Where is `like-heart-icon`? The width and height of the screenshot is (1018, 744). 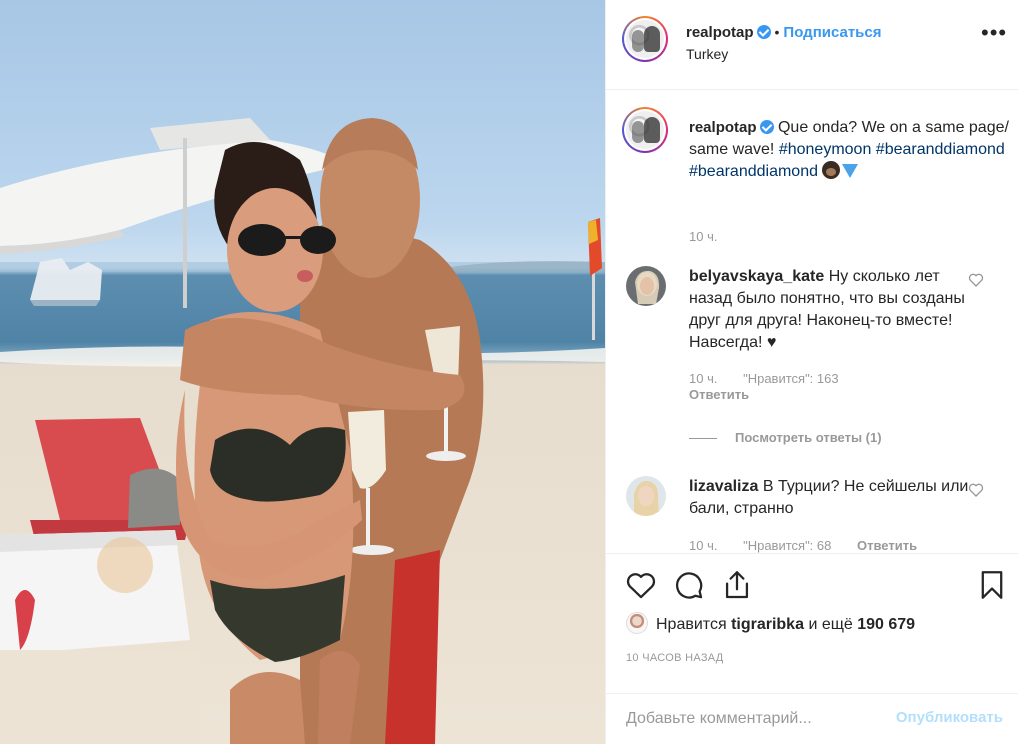 like-heart-icon is located at coordinates (641, 585).